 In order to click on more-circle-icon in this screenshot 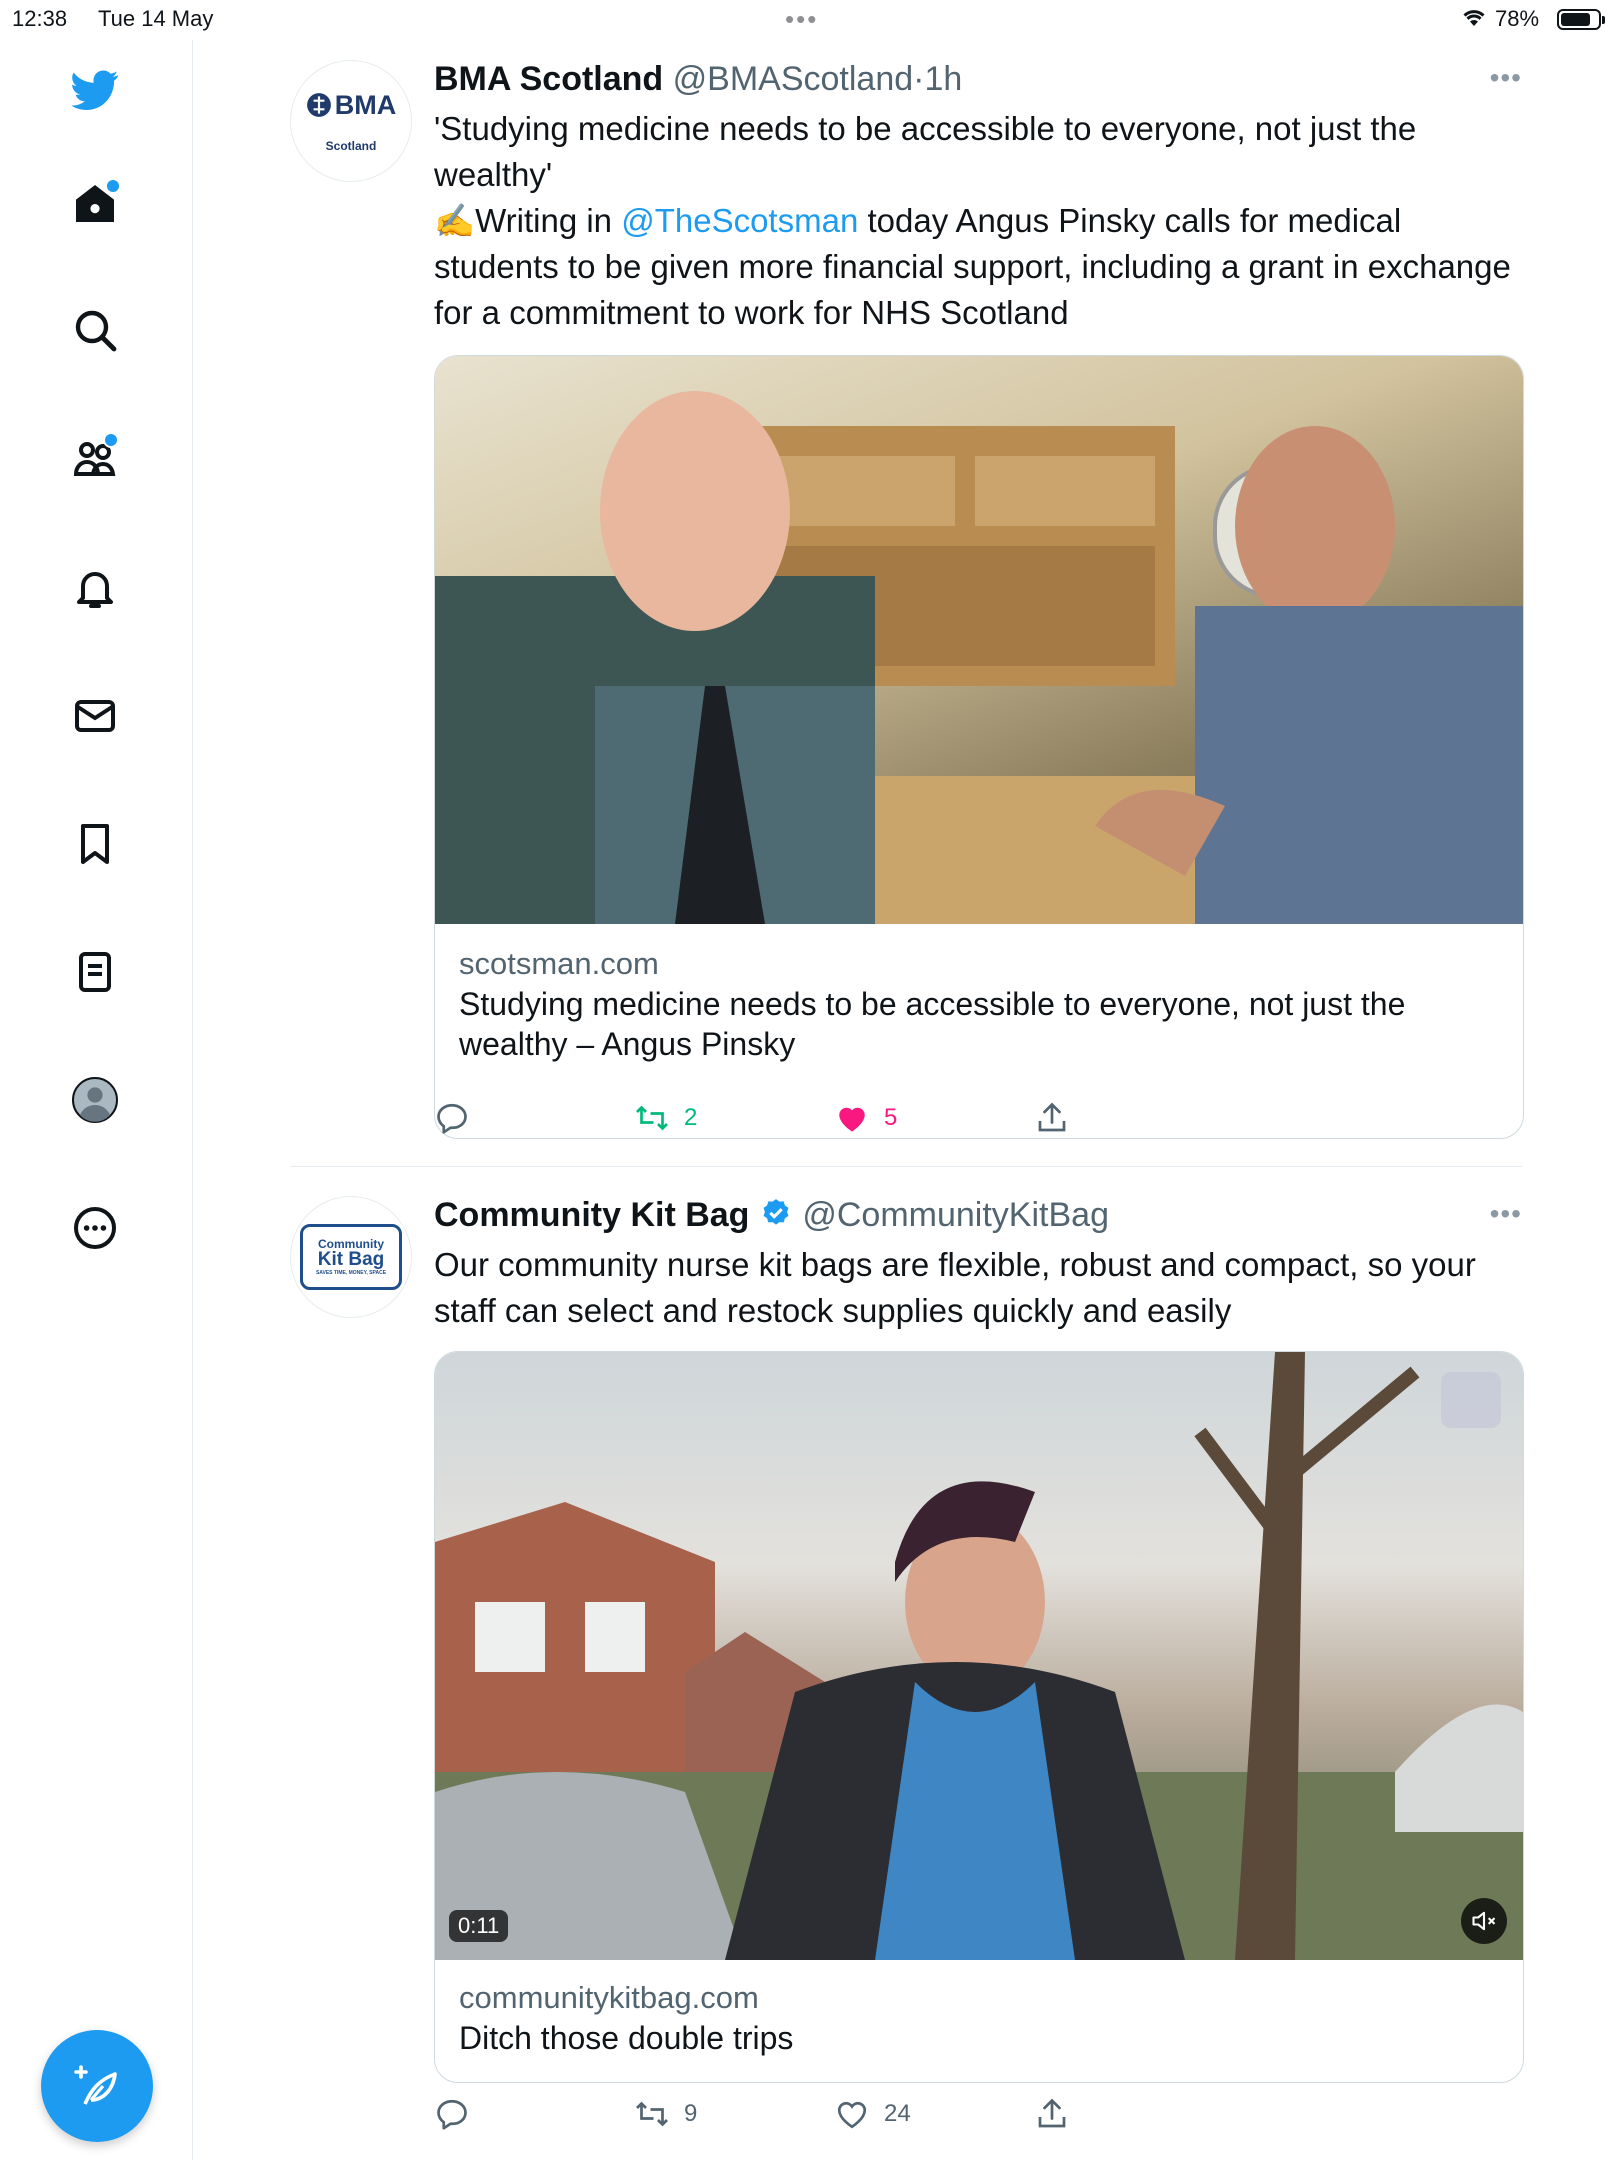, I will do `click(95, 1228)`.